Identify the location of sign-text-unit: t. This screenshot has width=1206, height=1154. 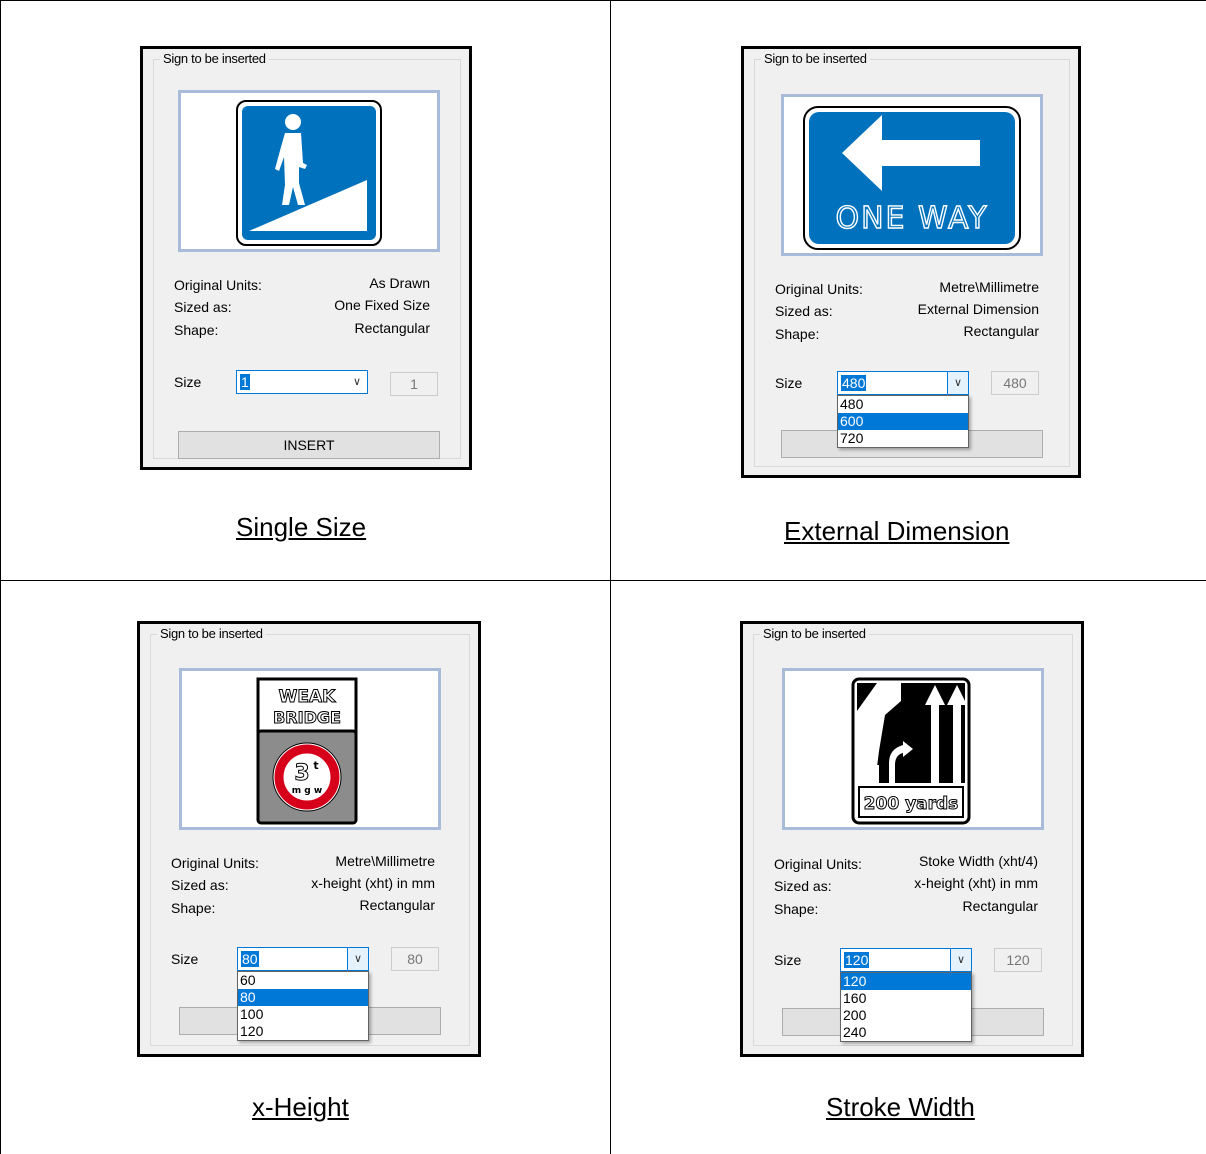
(315, 765).